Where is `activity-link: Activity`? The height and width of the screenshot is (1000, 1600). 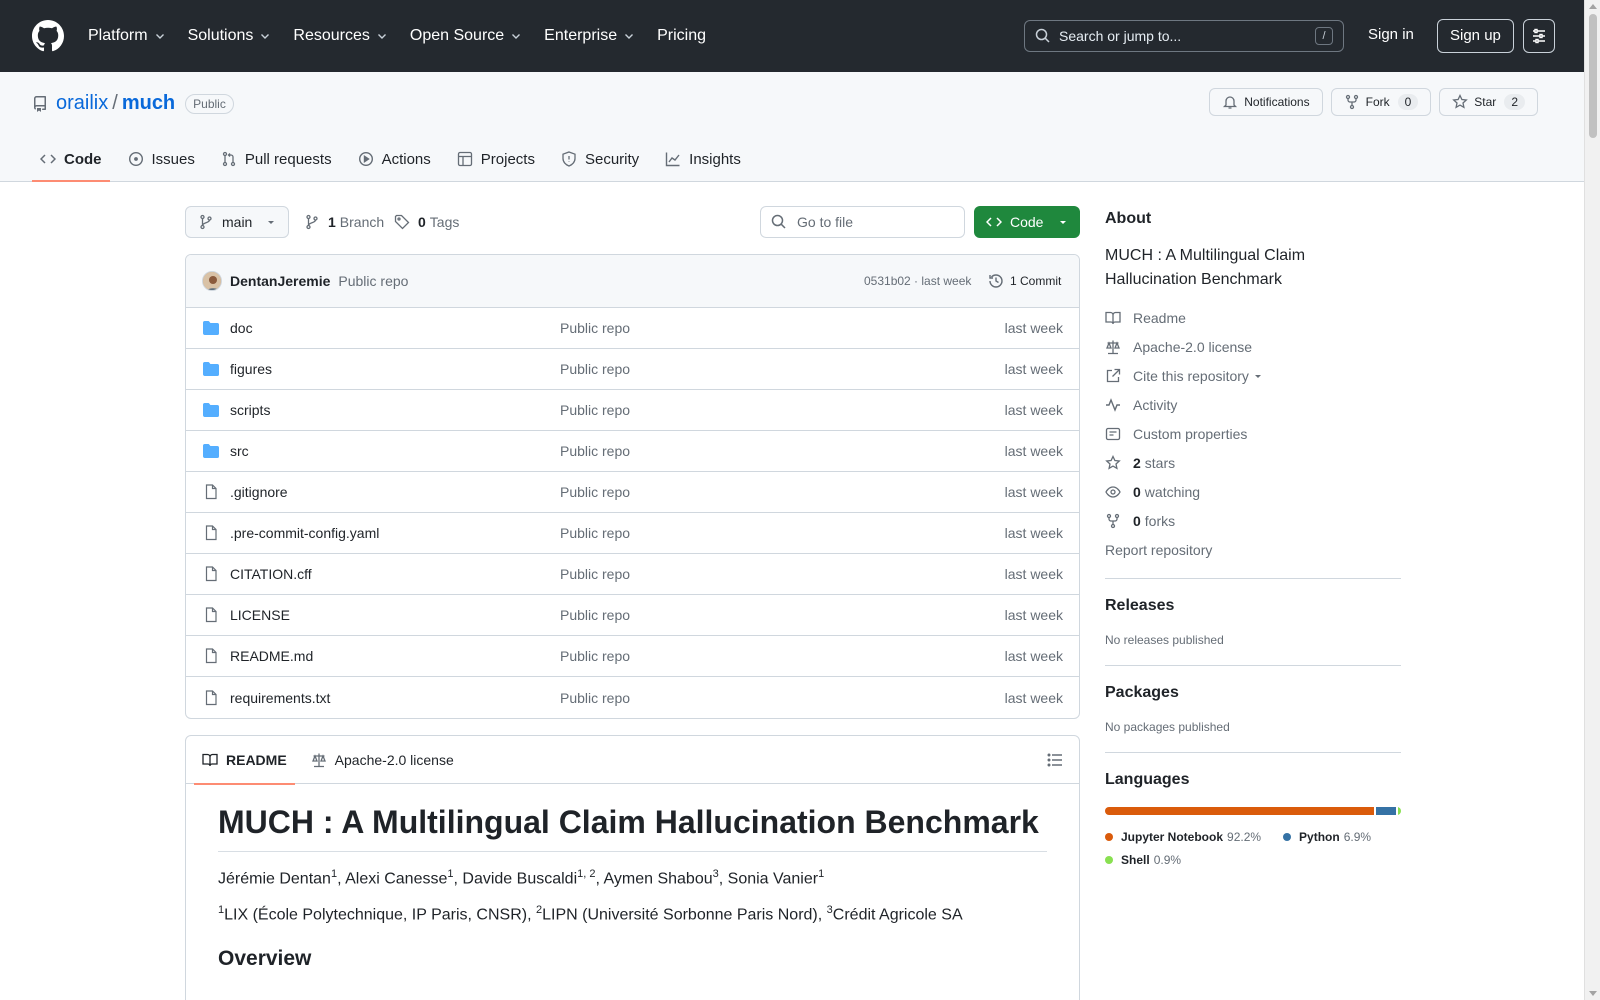
activity-link: Activity is located at coordinates (1253, 405).